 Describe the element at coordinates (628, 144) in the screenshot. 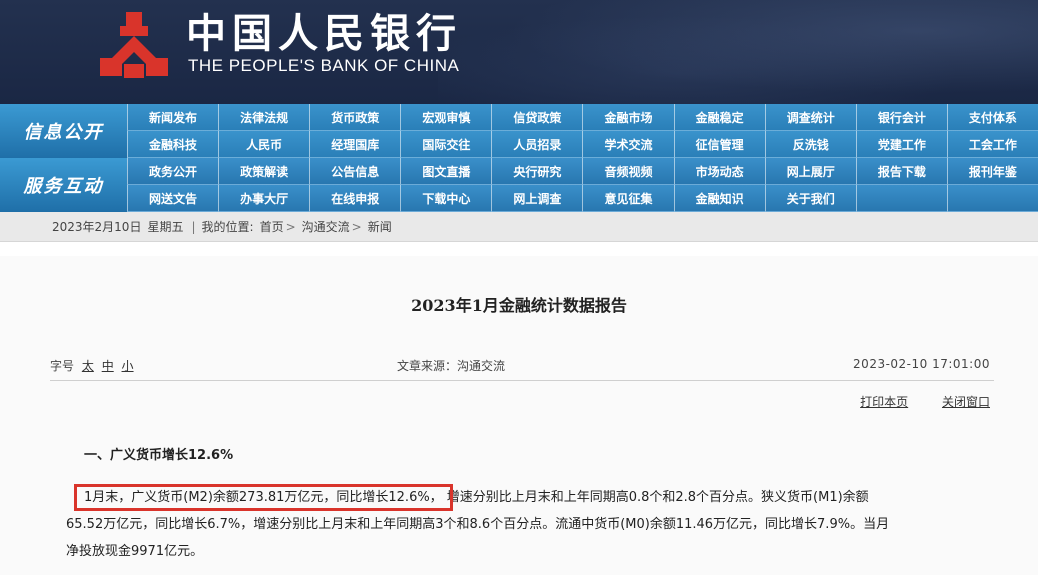

I see `nav-item: 学术交流` at that location.